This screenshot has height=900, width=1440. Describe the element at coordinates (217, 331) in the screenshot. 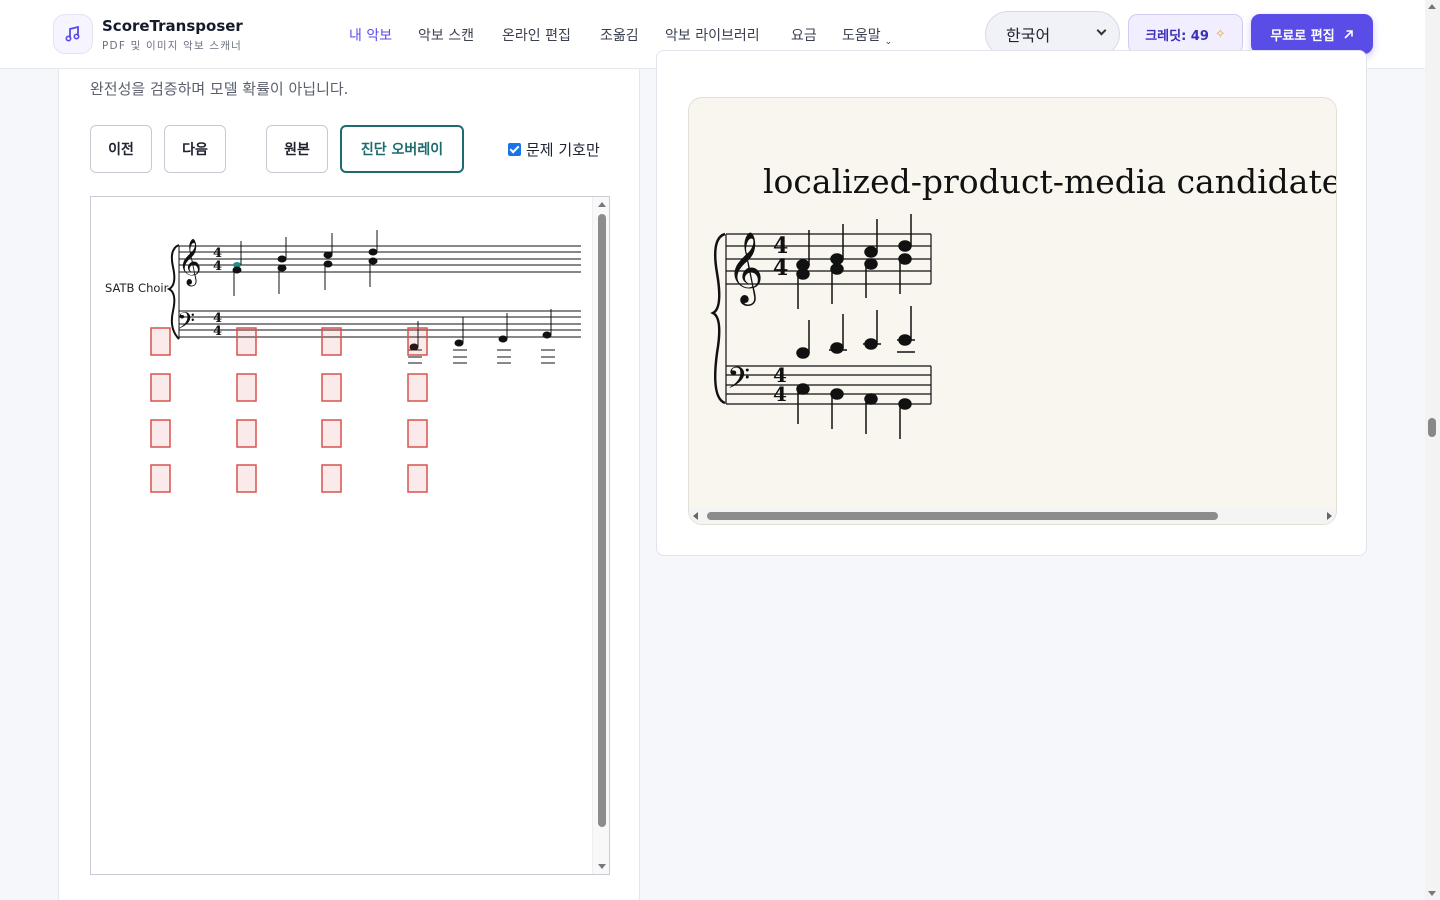

I see `time-sig-bass-bottom: 4` at that location.